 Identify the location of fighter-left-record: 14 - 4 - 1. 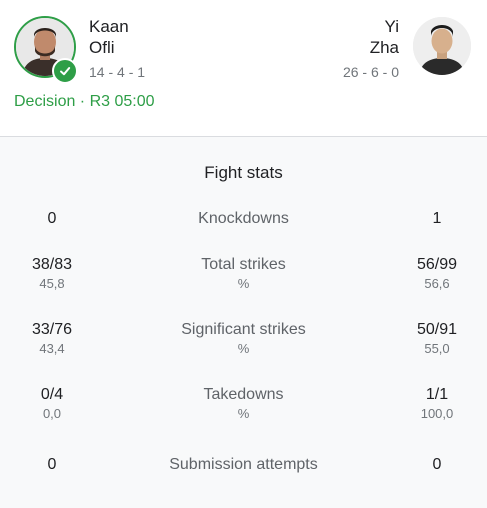
(117, 72).